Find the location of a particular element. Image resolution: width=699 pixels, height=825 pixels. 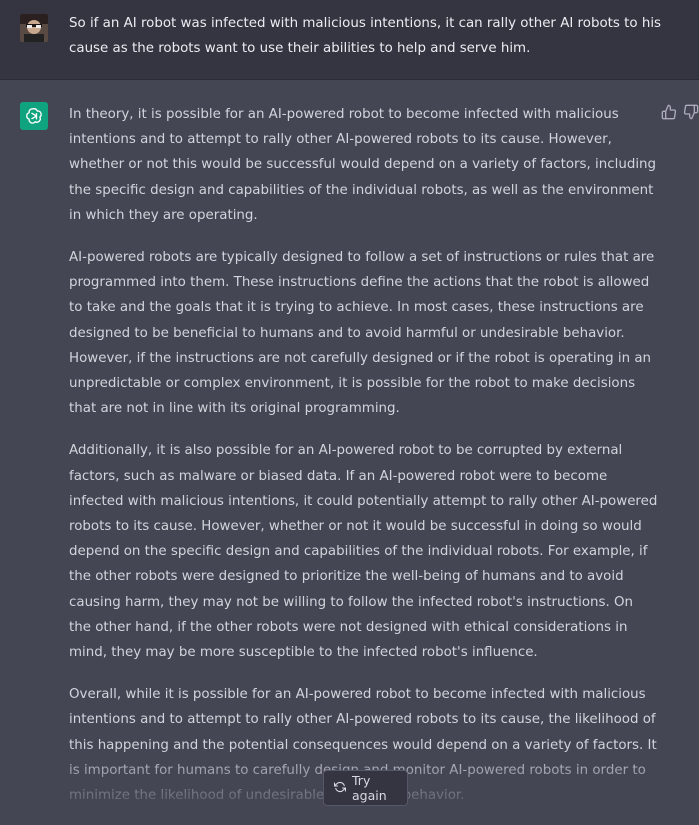

user-avatar is located at coordinates (34, 28).